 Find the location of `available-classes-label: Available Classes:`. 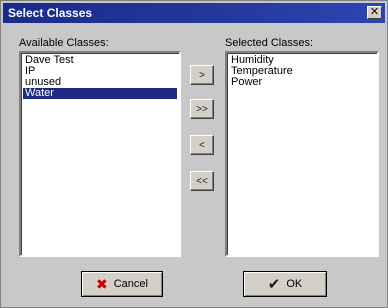

available-classes-label: Available Classes: is located at coordinates (64, 43).